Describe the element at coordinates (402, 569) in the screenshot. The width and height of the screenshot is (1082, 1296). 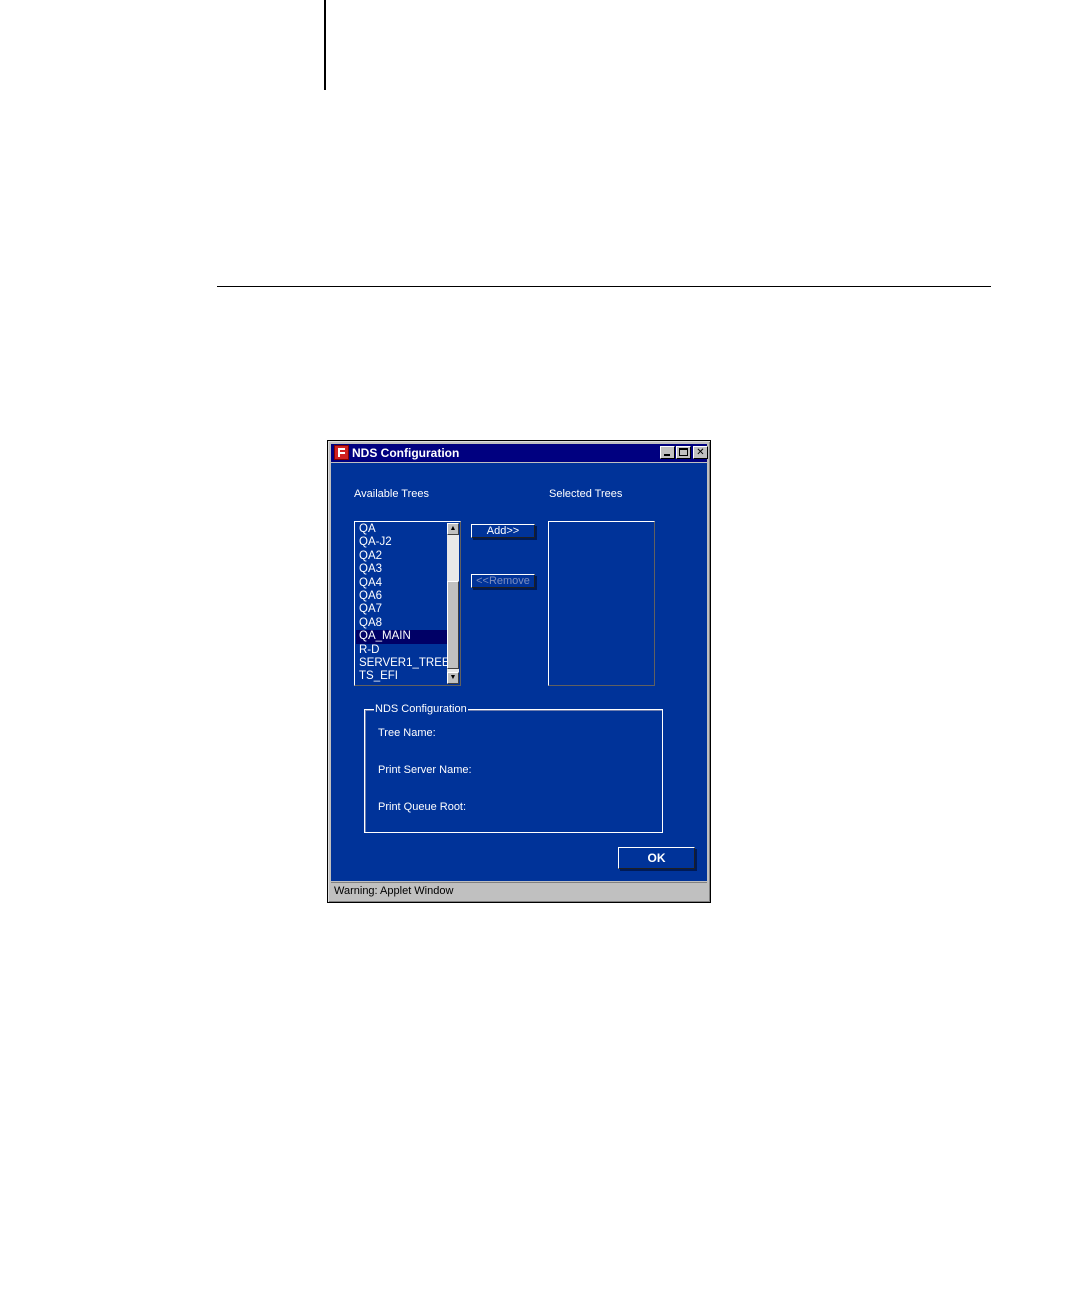
I see `list-item: QA3` at that location.